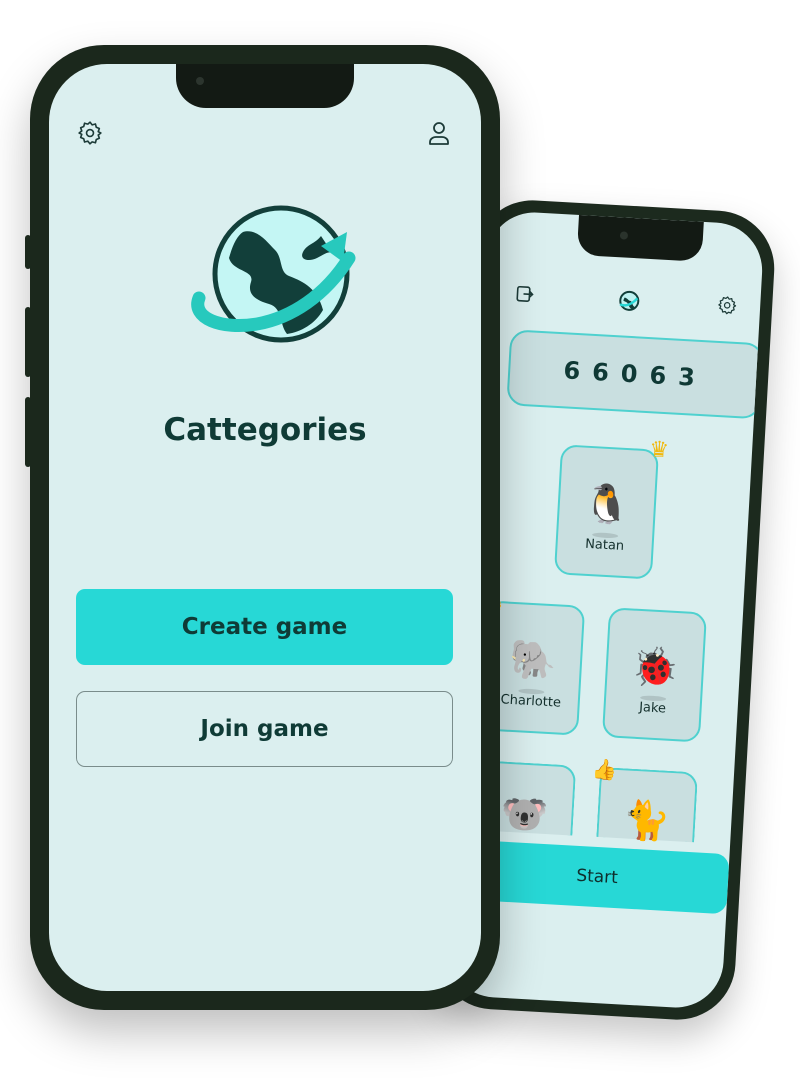 The width and height of the screenshot is (800, 1080). Describe the element at coordinates (28, 252) in the screenshot. I see `mute-switch` at that location.